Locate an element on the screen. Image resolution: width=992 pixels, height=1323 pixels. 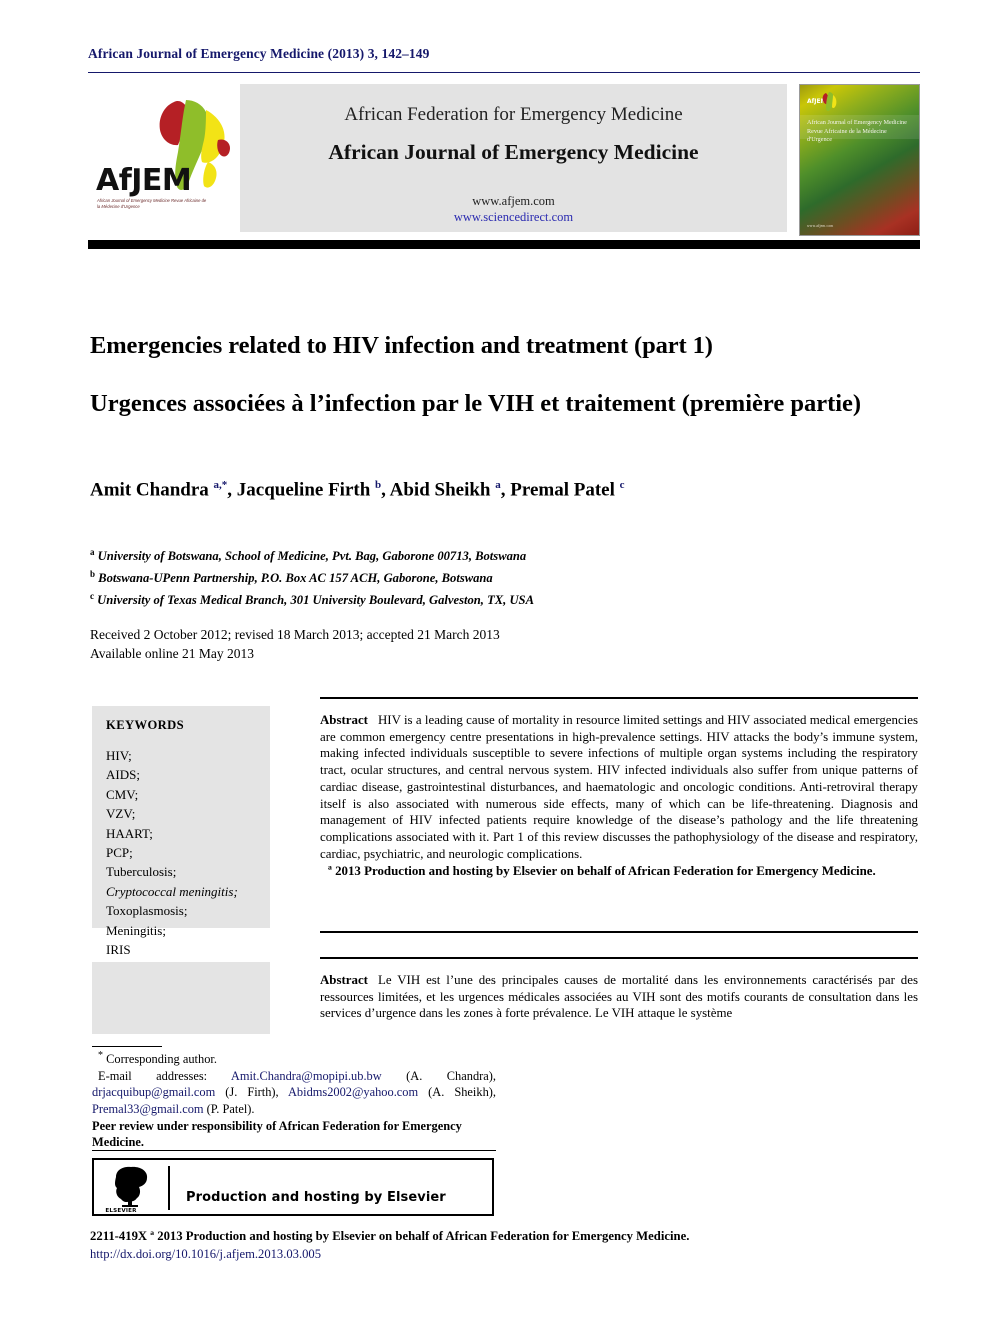
corresponding-author-note: * Corresponding author. is located at coordinates (294, 1058).